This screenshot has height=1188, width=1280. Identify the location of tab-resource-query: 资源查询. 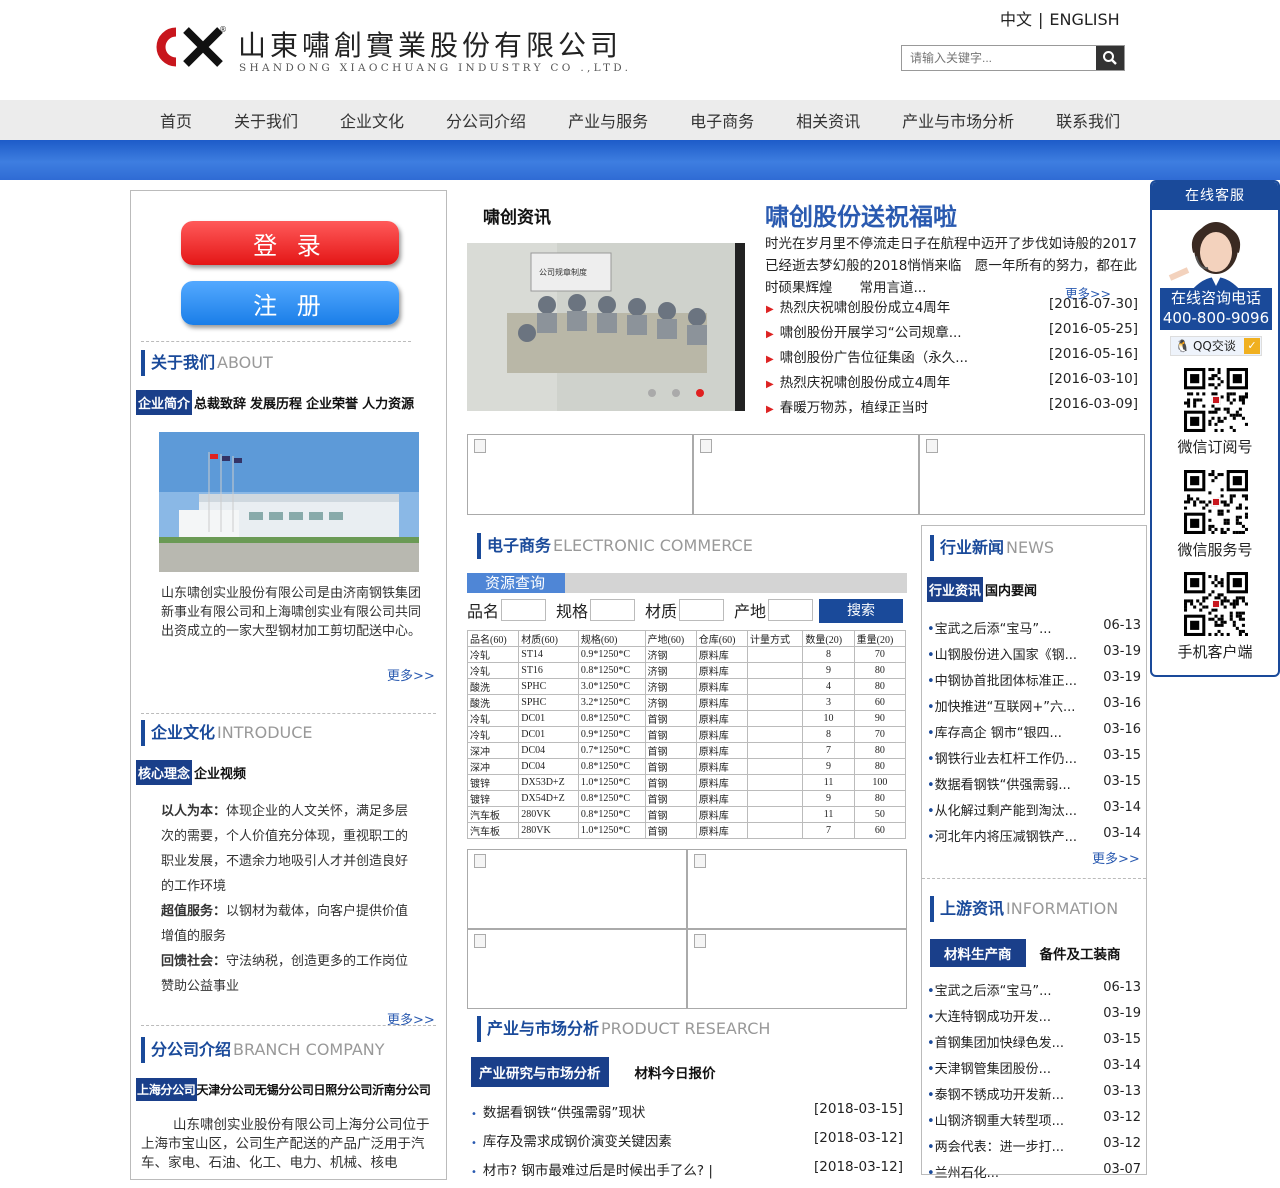
(516, 583).